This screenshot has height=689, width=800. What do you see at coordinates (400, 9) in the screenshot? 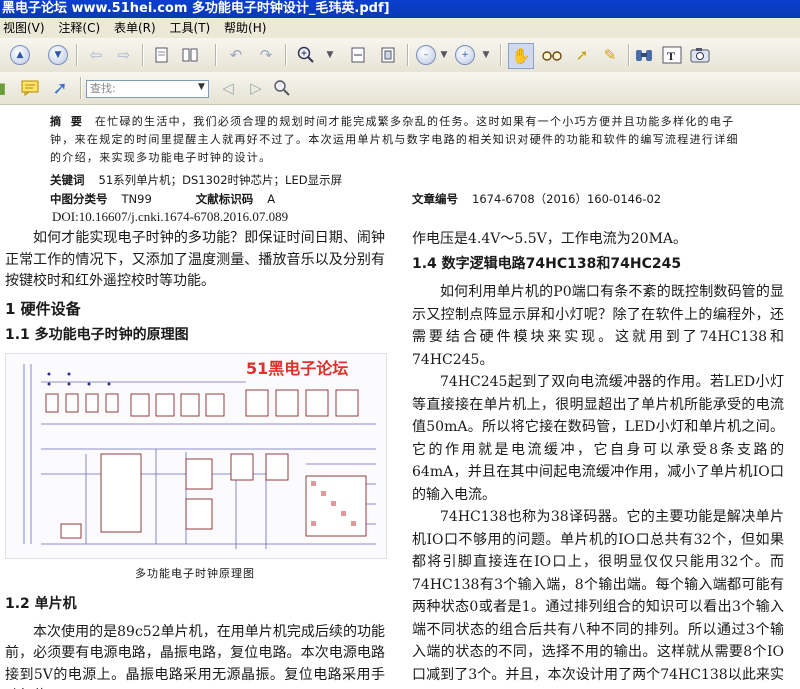
I see `window-title-bar: 黑电子论坛 www.51hei.com 多功能电子时钟设计_毛玮英.pdf]` at bounding box center [400, 9].